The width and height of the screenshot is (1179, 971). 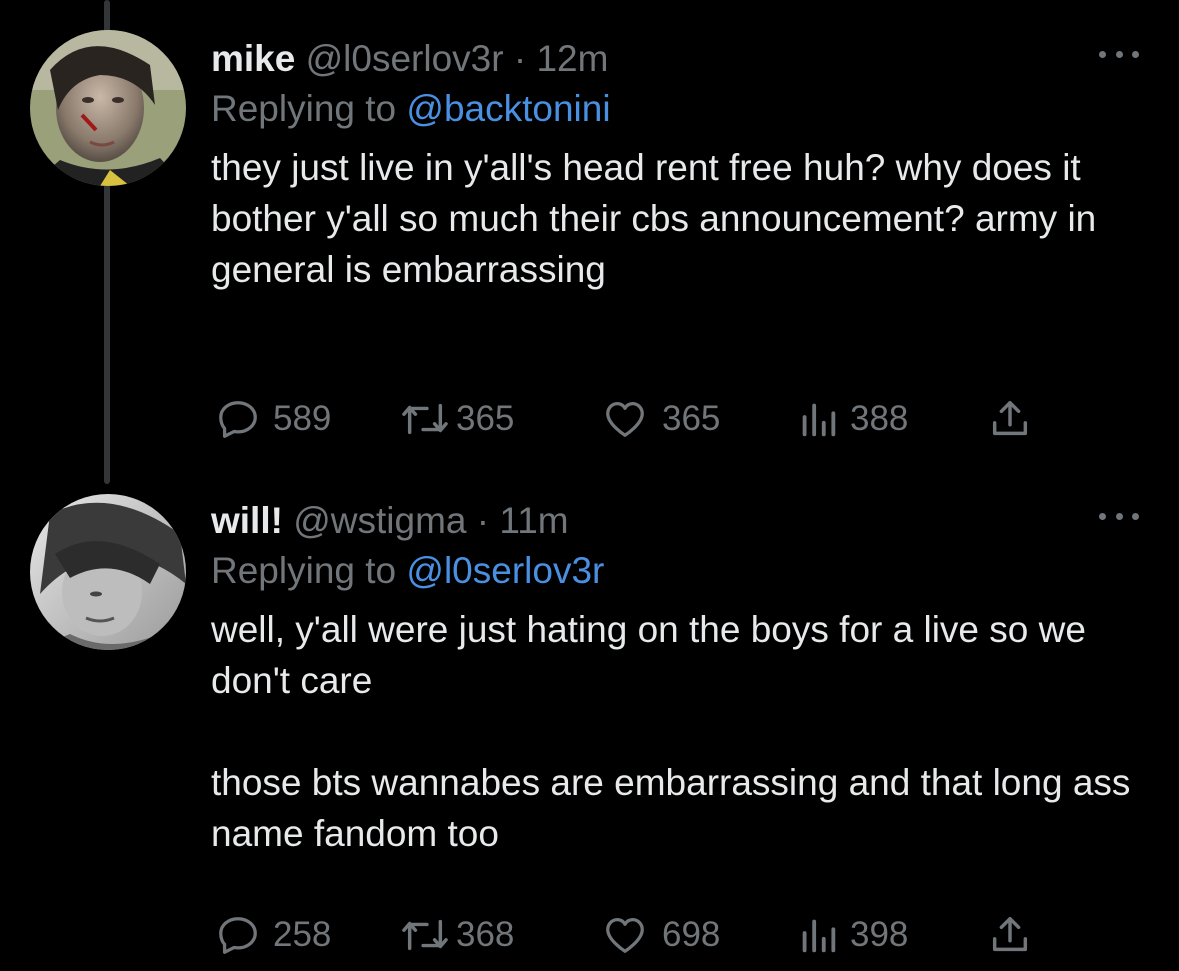 I want to click on views-button: 388, so click(x=853, y=419).